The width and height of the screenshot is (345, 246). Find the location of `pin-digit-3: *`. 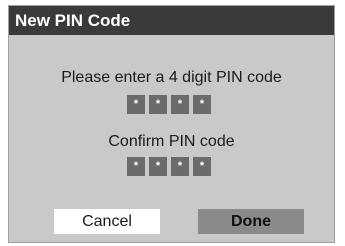

pin-digit-3: * is located at coordinates (180, 104).